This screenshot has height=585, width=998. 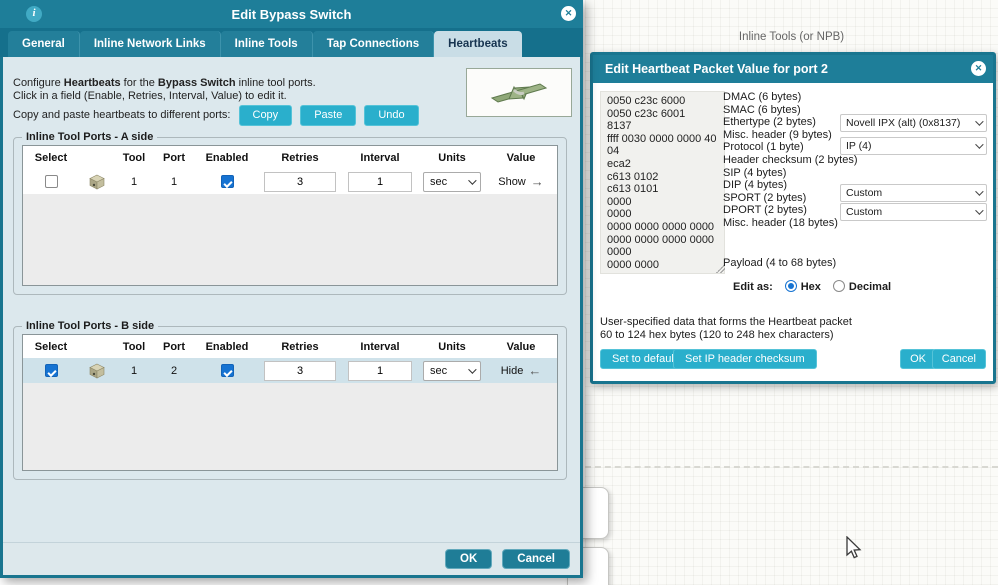 I want to click on col-units: Units, so click(x=452, y=346).